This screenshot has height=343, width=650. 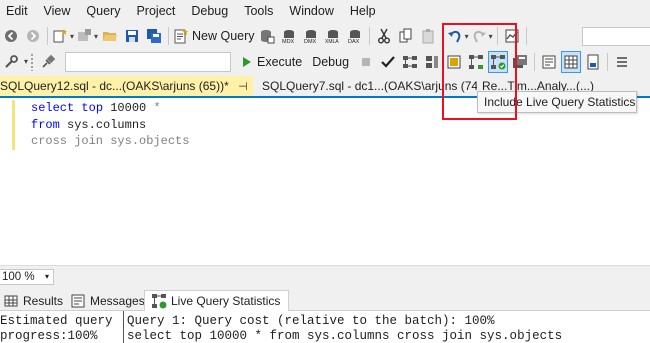 I want to click on connect-button, so click(x=48, y=62).